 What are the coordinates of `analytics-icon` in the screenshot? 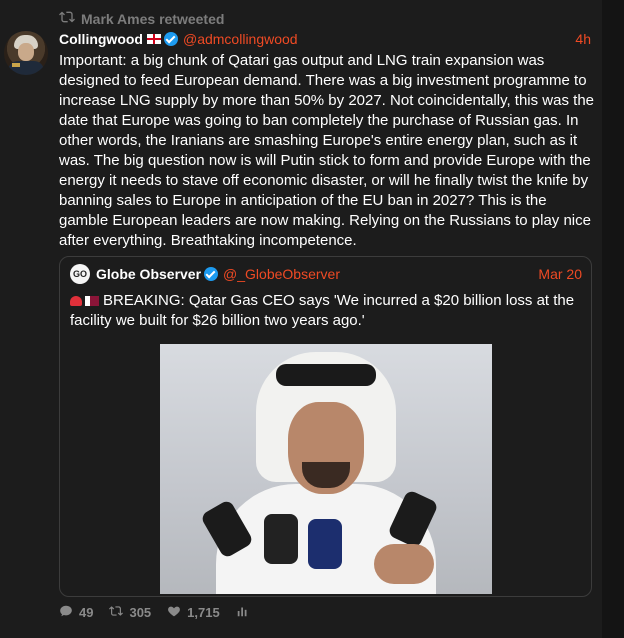 It's located at (243, 612).